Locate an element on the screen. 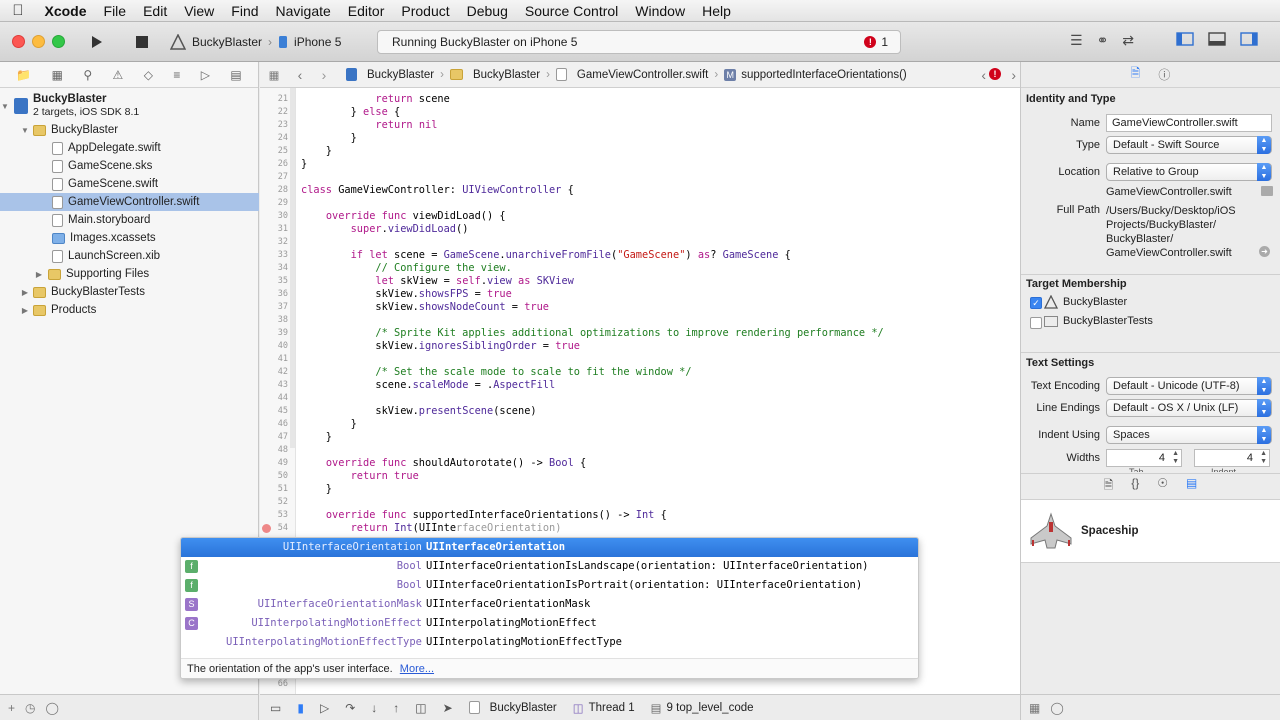  hide-debug-area-icon: ▭ is located at coordinates (275, 708).